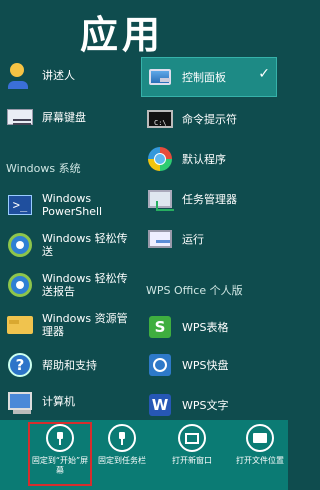  Describe the element at coordinates (20, 365) in the screenshot. I see `help-icon: ?` at that location.